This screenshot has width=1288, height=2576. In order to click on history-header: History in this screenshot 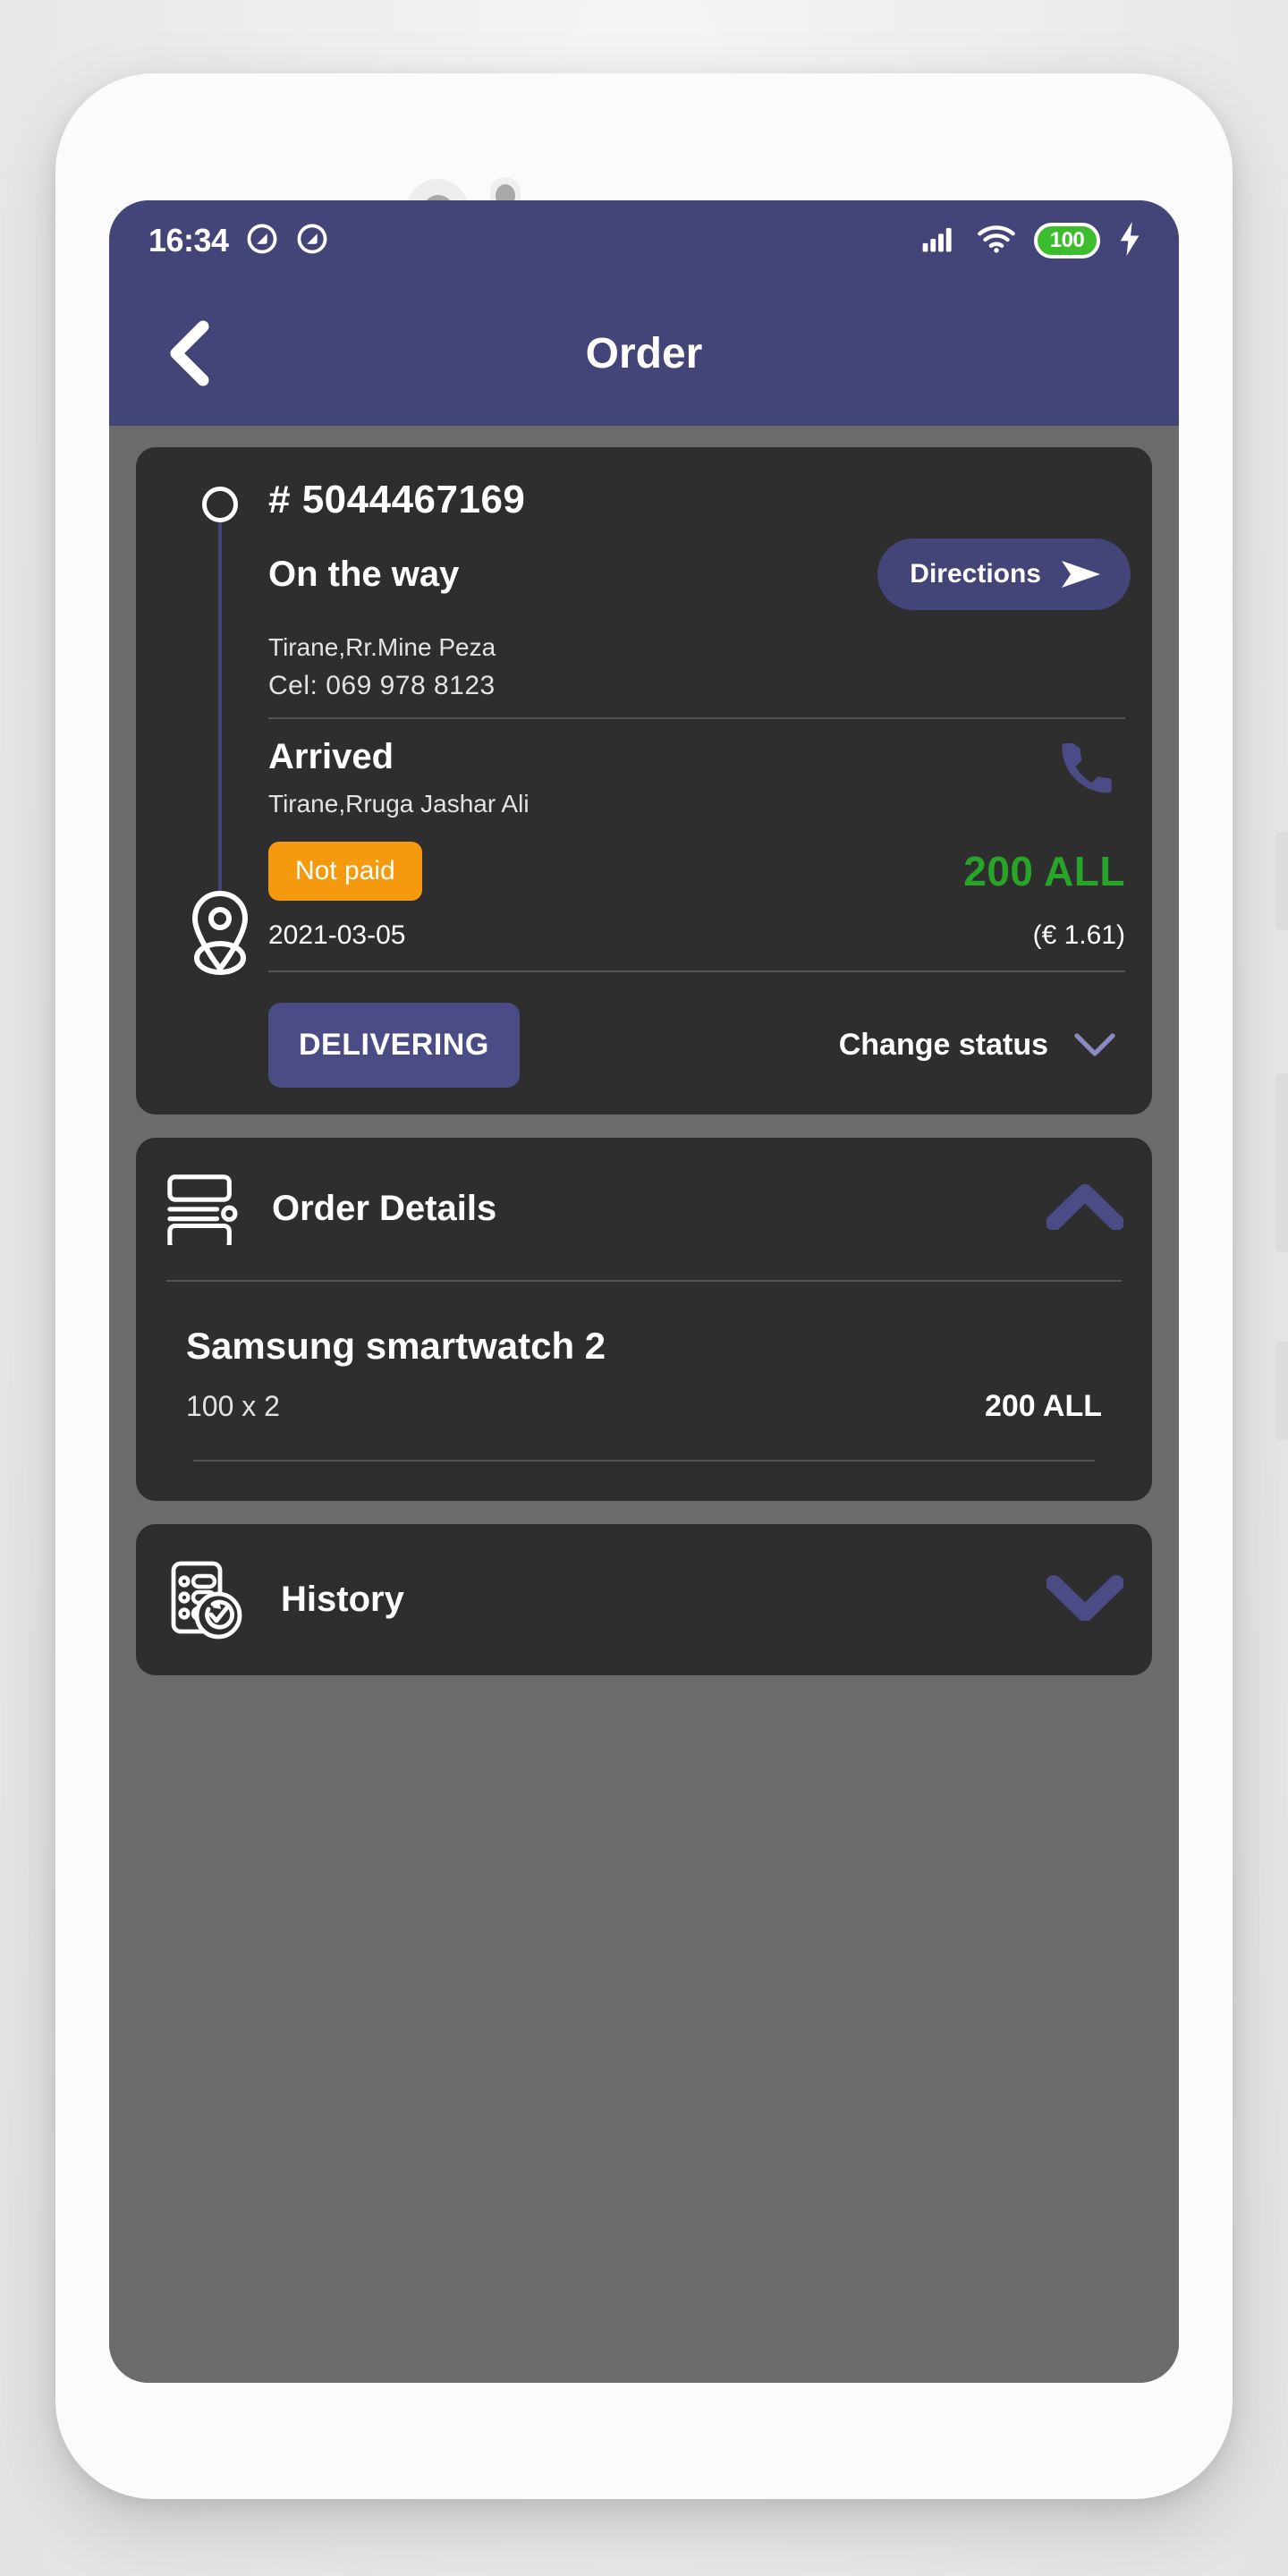, I will do `click(644, 1599)`.